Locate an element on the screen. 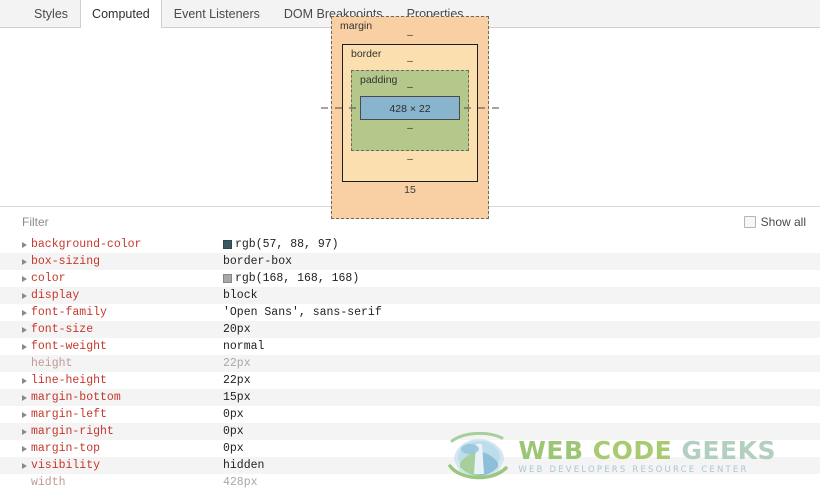  property-value-wrap: 'Open Sans', sans-serif is located at coordinates (302, 312).